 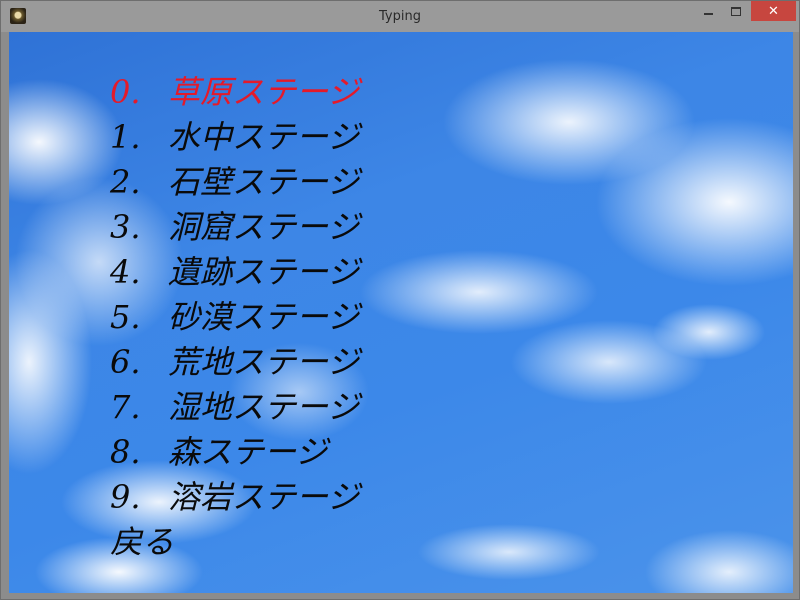 I want to click on stage-item-4: 4. 遺跡ステージ, so click(x=234, y=272).